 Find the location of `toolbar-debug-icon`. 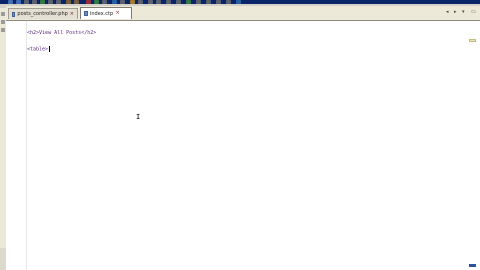

toolbar-debug-icon is located at coordinates (104, 2).